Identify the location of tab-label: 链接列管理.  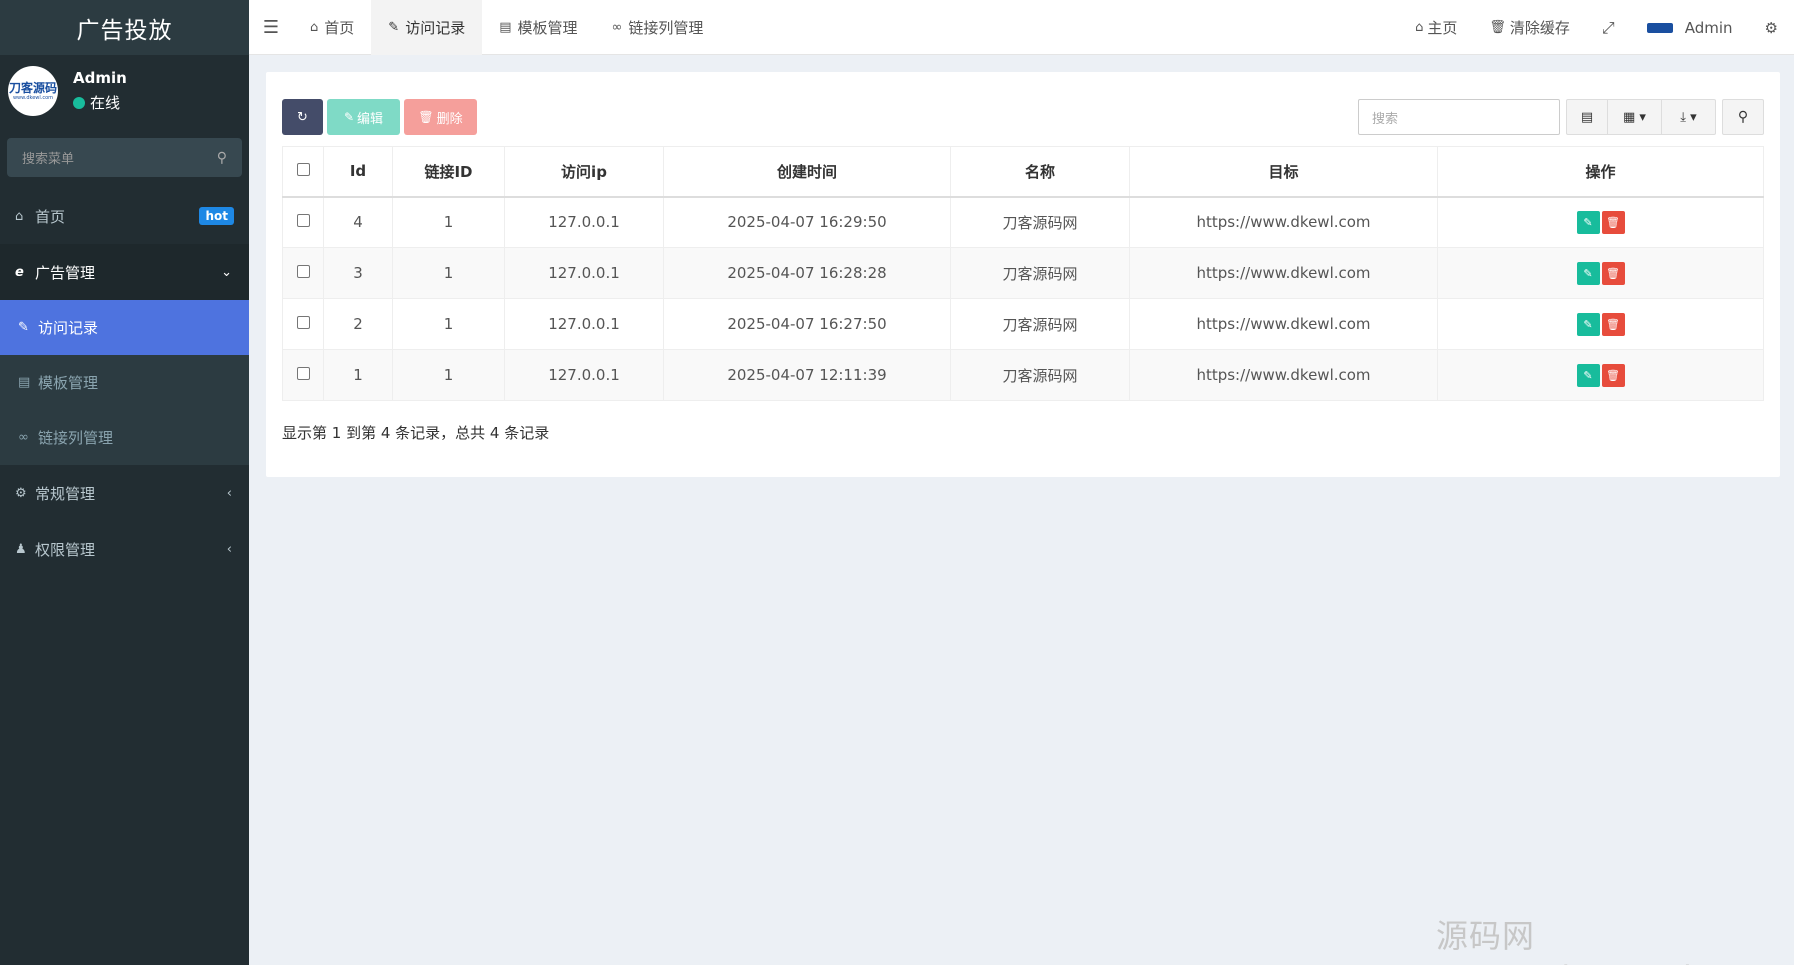
(666, 27).